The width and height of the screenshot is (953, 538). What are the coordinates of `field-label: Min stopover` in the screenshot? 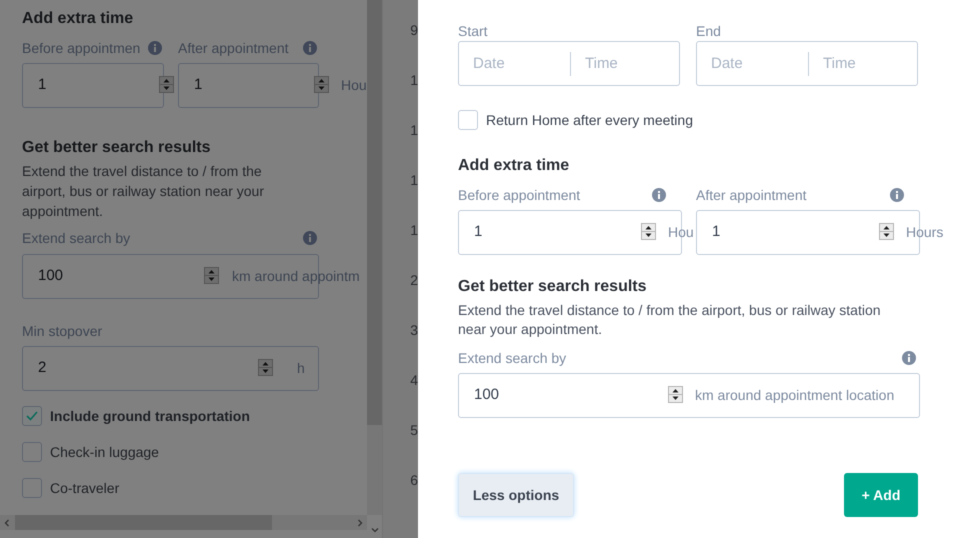 It's located at (63, 331).